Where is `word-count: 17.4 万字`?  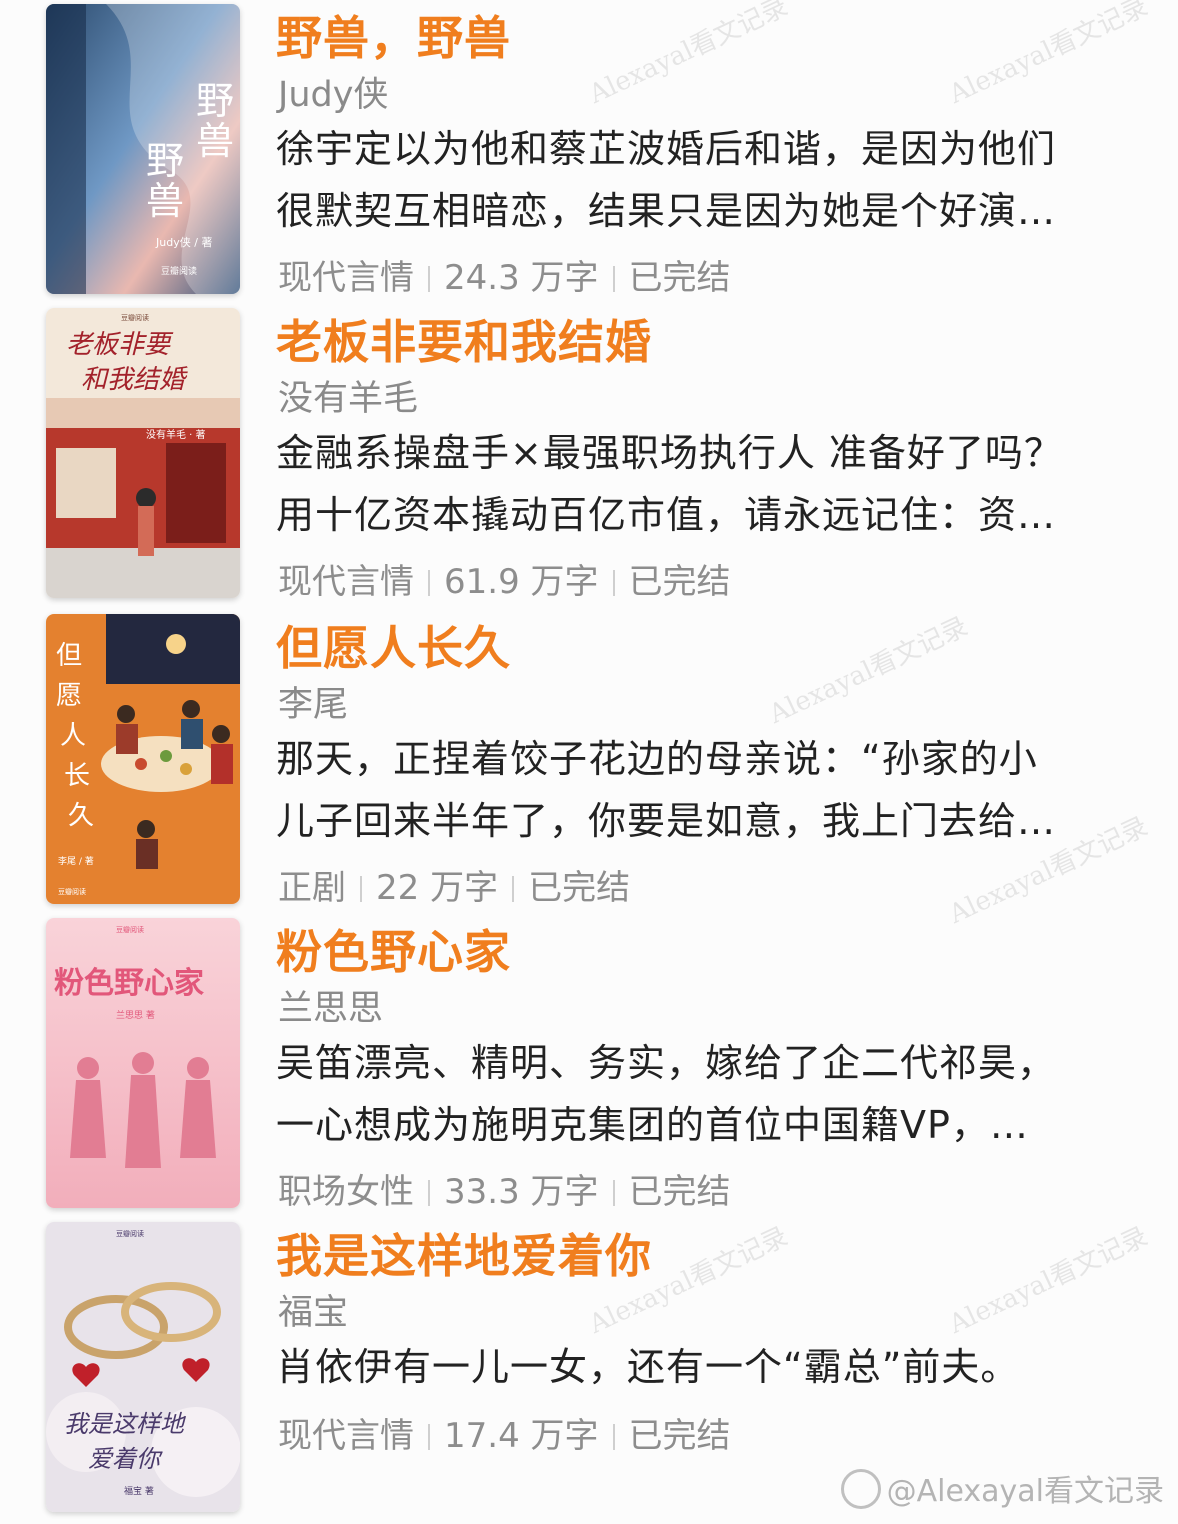 word-count: 17.4 万字 is located at coordinates (521, 1436).